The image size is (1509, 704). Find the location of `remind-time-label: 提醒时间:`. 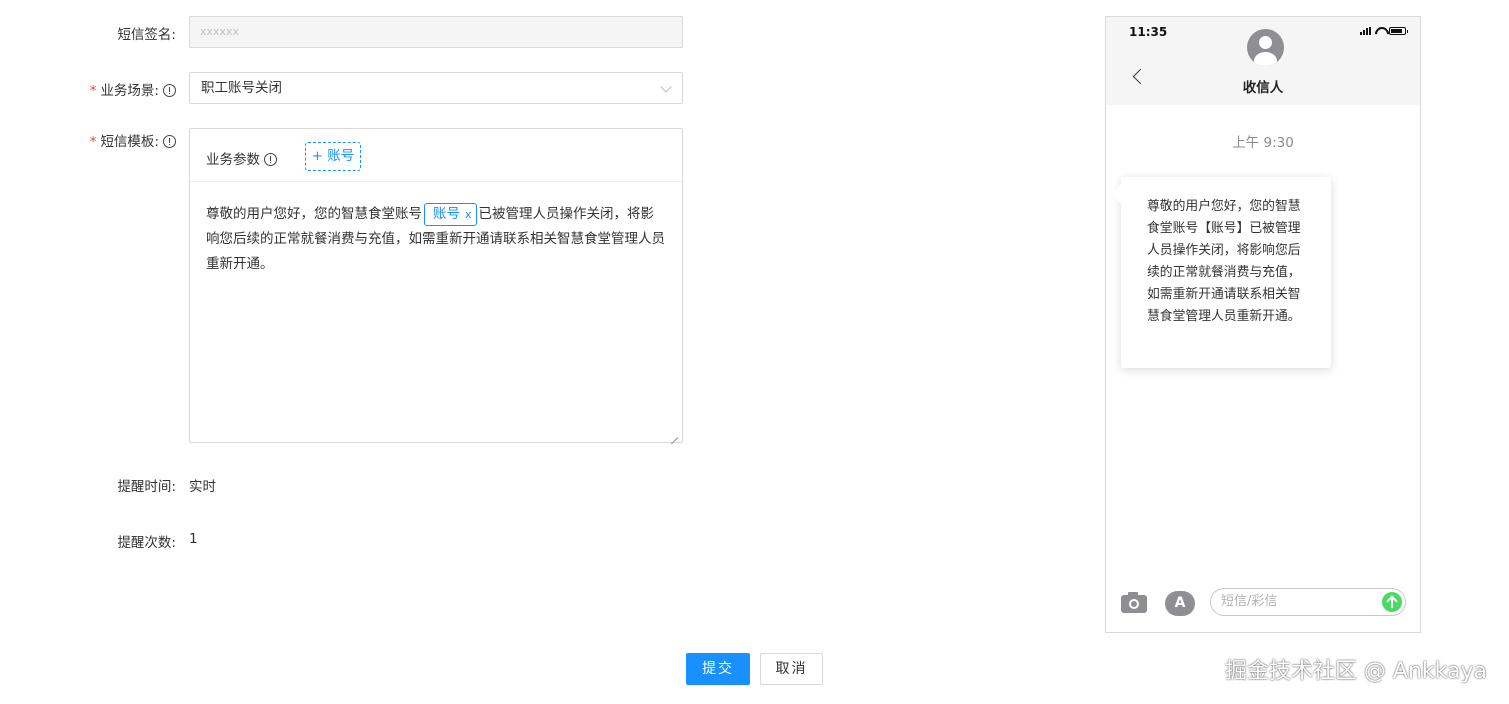

remind-time-label: 提醒时间: is located at coordinates (146, 487).